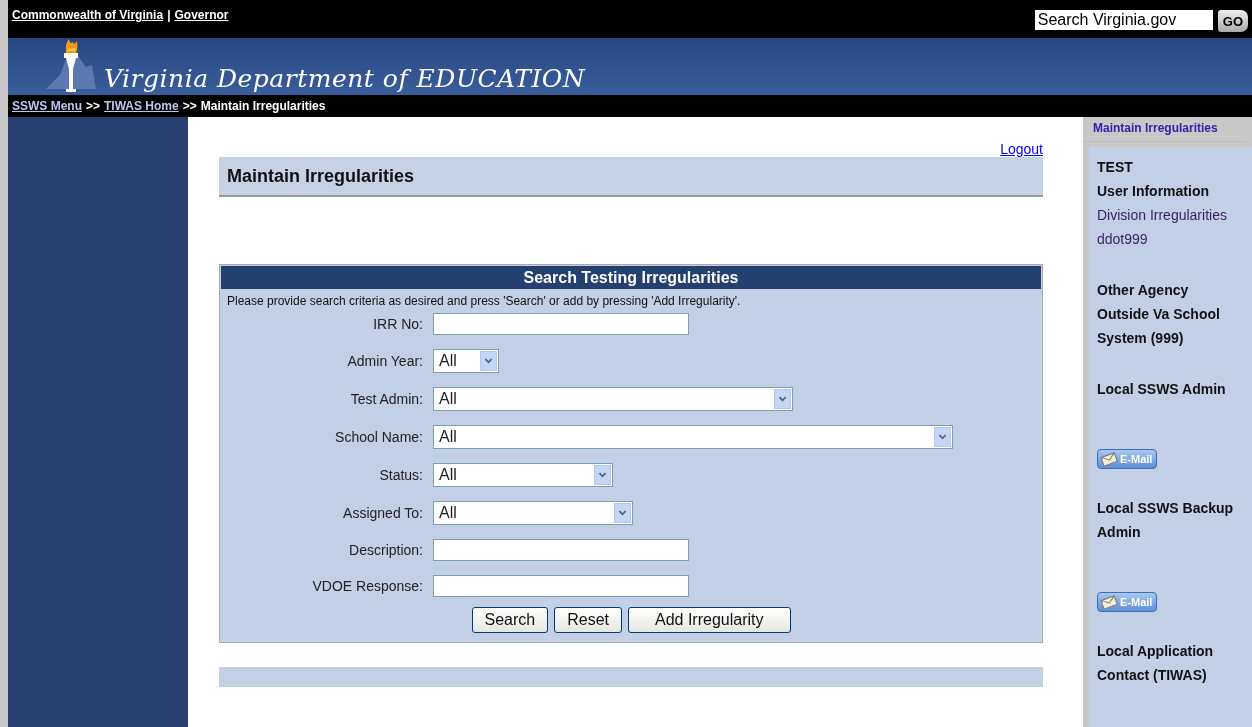  What do you see at coordinates (386, 399) in the screenshot?
I see `field-label: Test Admin:` at bounding box center [386, 399].